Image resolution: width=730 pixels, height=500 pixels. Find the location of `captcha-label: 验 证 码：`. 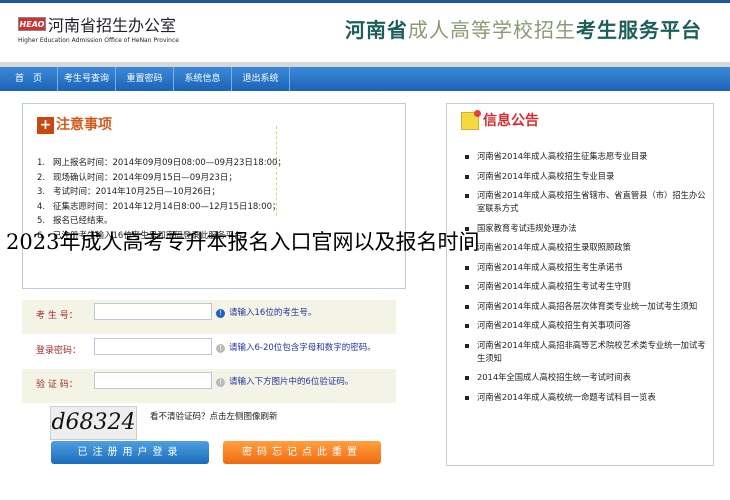

captcha-label: 验 证 码： is located at coordinates (57, 385).